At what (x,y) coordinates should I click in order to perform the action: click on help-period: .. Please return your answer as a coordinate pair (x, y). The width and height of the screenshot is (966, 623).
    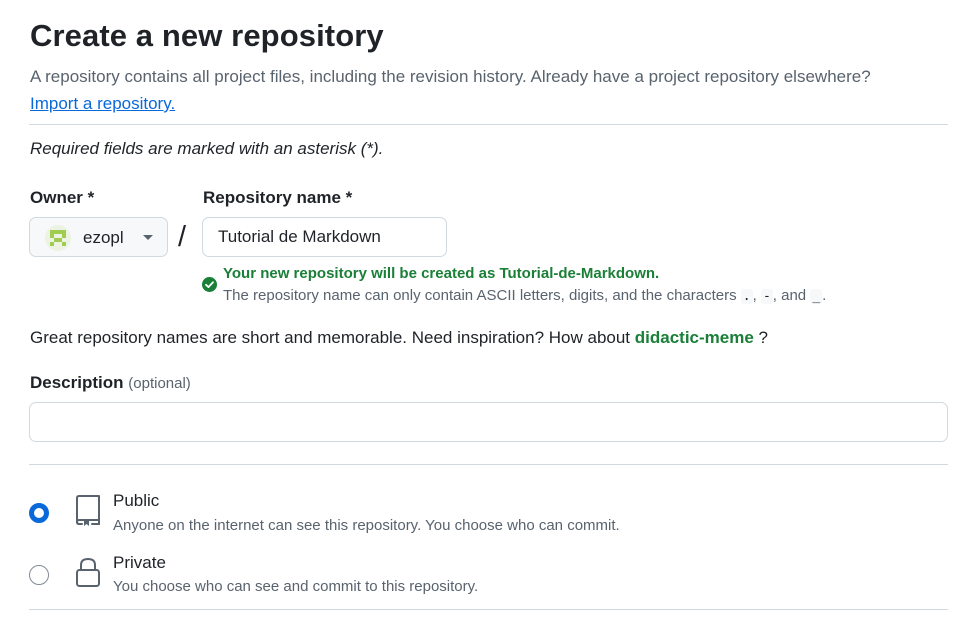
    Looking at the image, I should click on (824, 295).